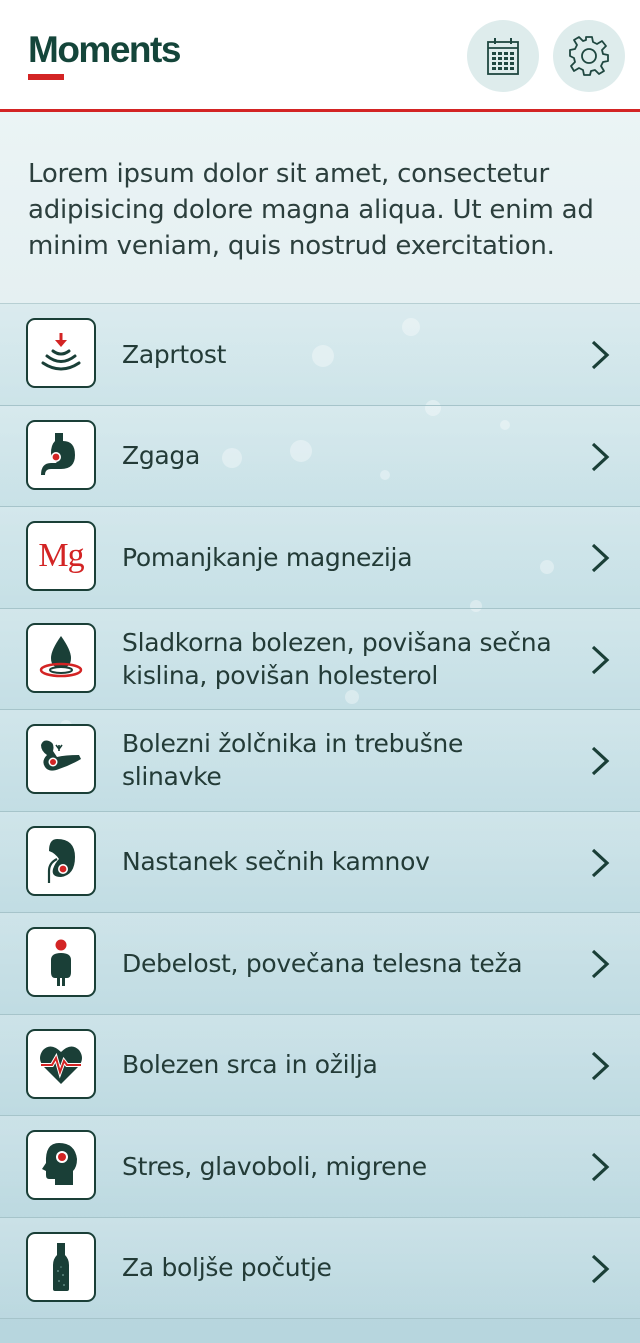 The width and height of the screenshot is (640, 1343). I want to click on drop-icon, so click(61, 657).